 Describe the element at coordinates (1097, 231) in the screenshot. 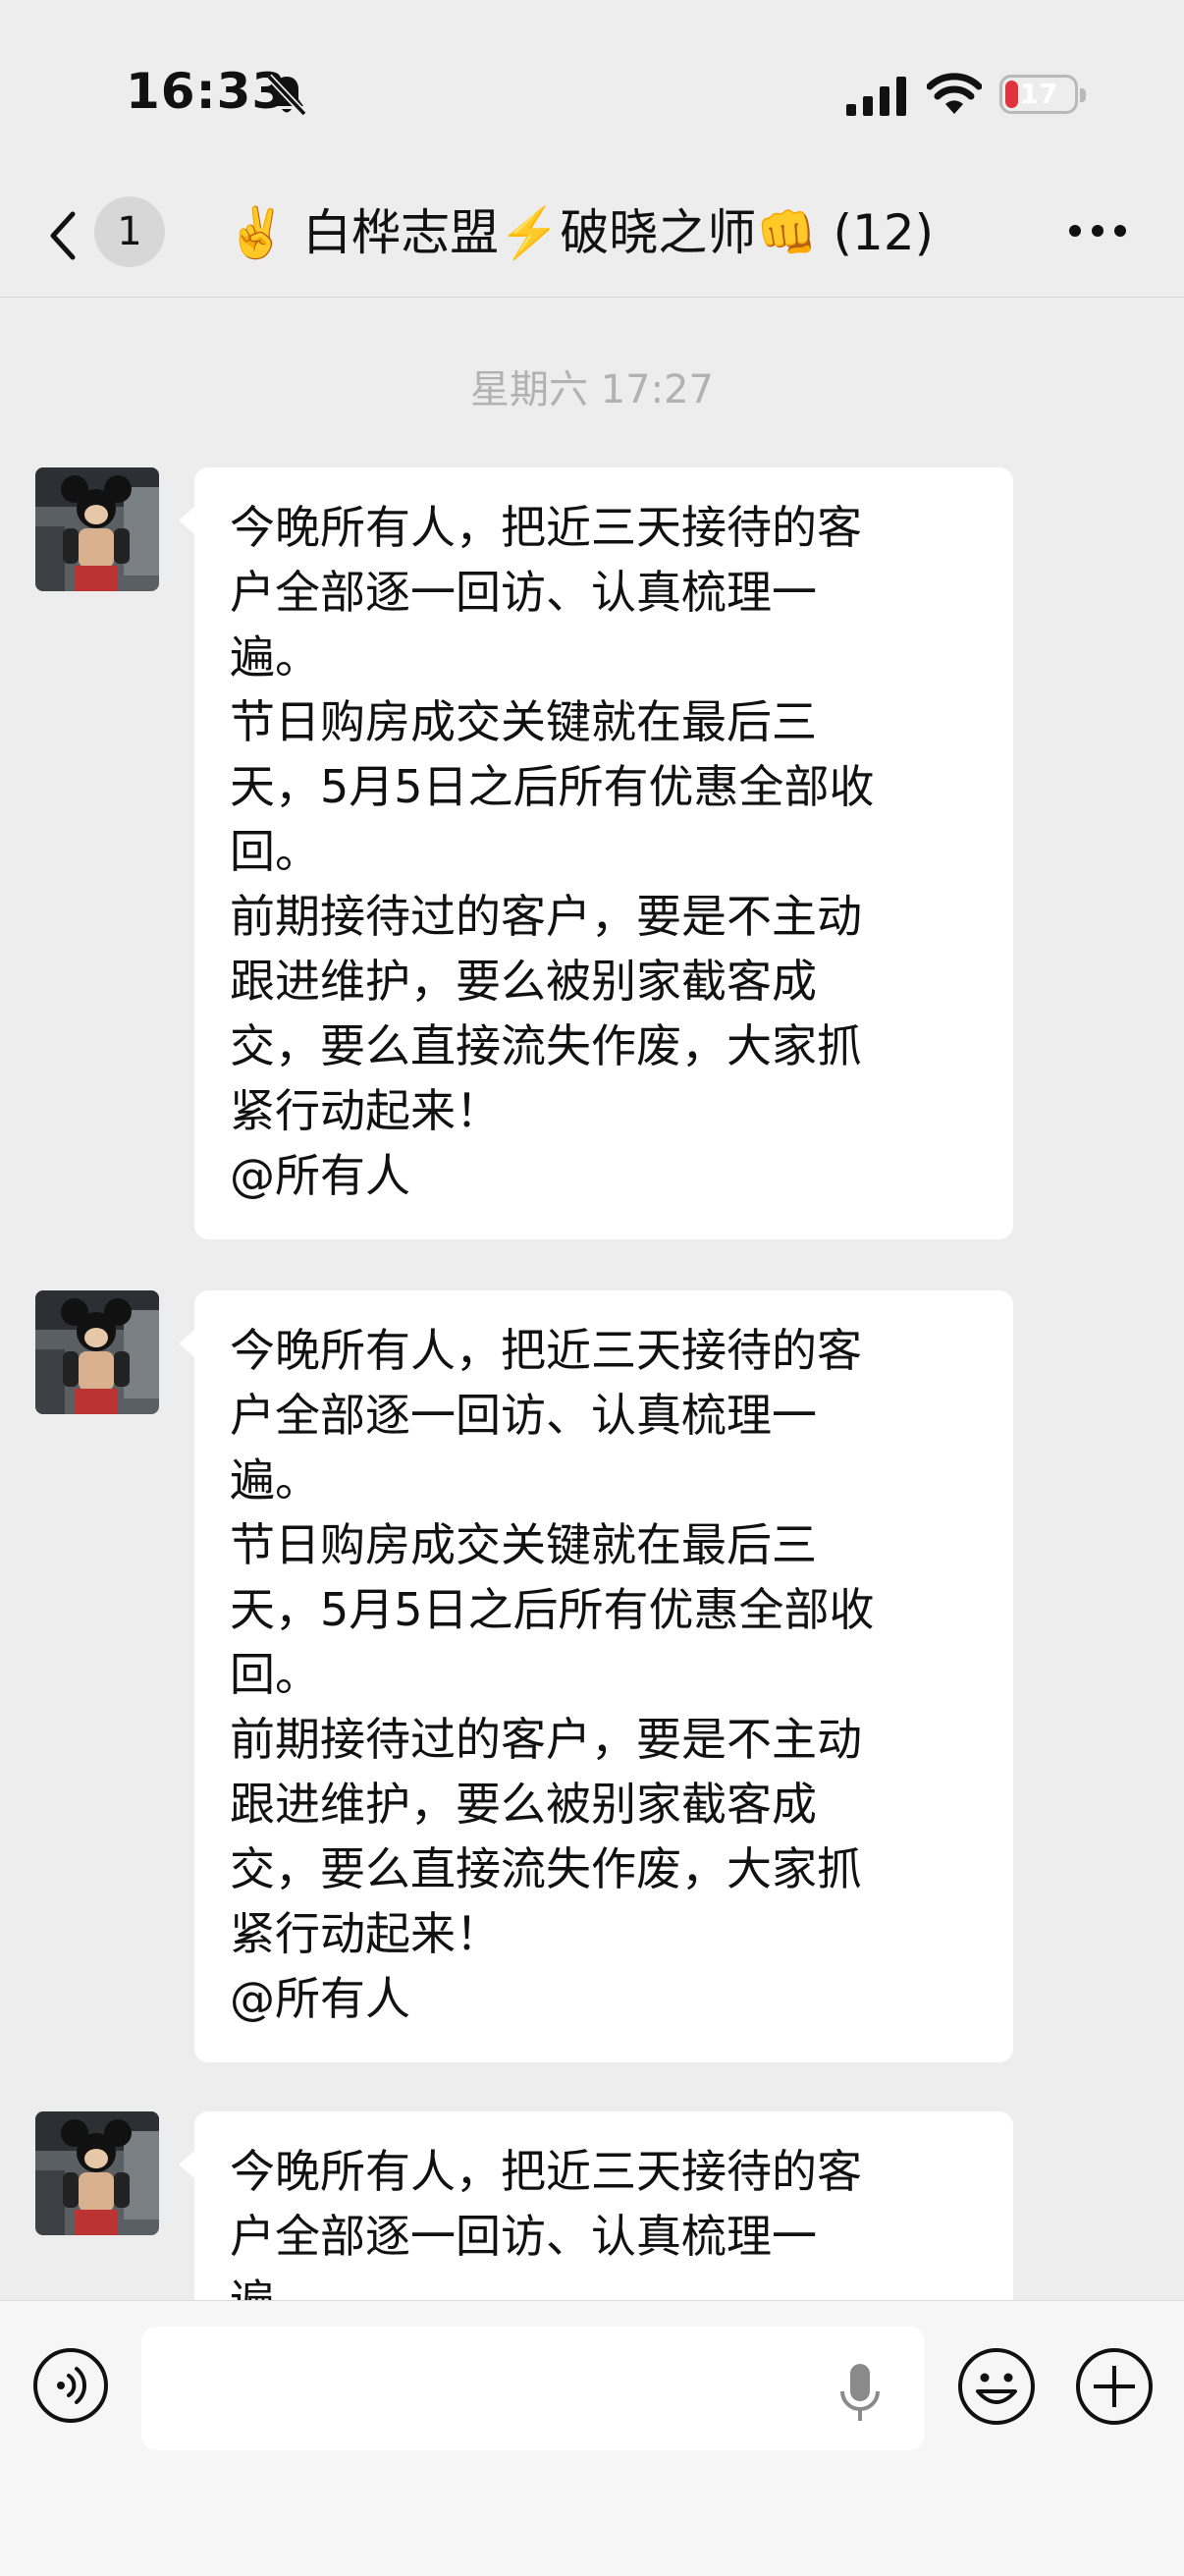

I see `more-icon` at that location.